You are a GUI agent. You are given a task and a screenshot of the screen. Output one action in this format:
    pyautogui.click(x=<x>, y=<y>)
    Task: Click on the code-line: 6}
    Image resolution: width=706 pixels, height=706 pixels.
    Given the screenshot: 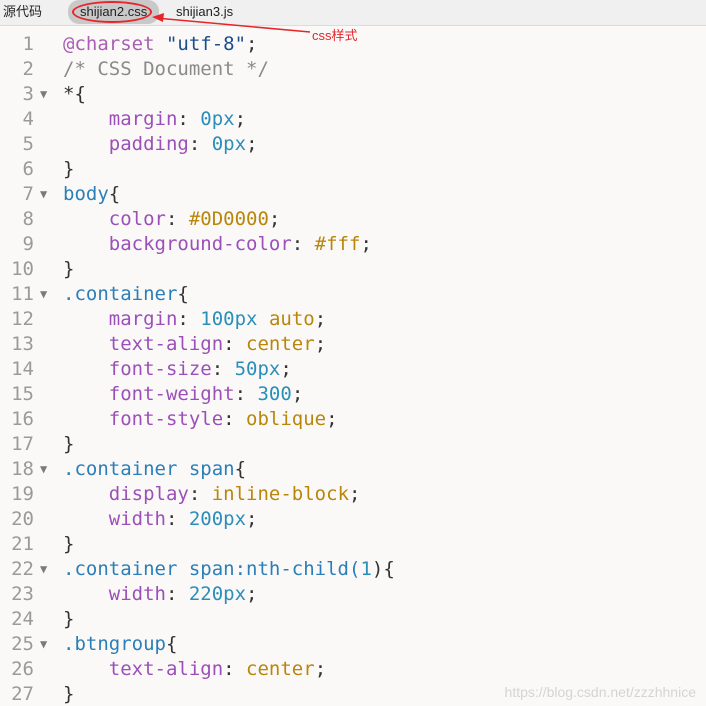 What is the action you would take?
    pyautogui.click(x=353, y=169)
    